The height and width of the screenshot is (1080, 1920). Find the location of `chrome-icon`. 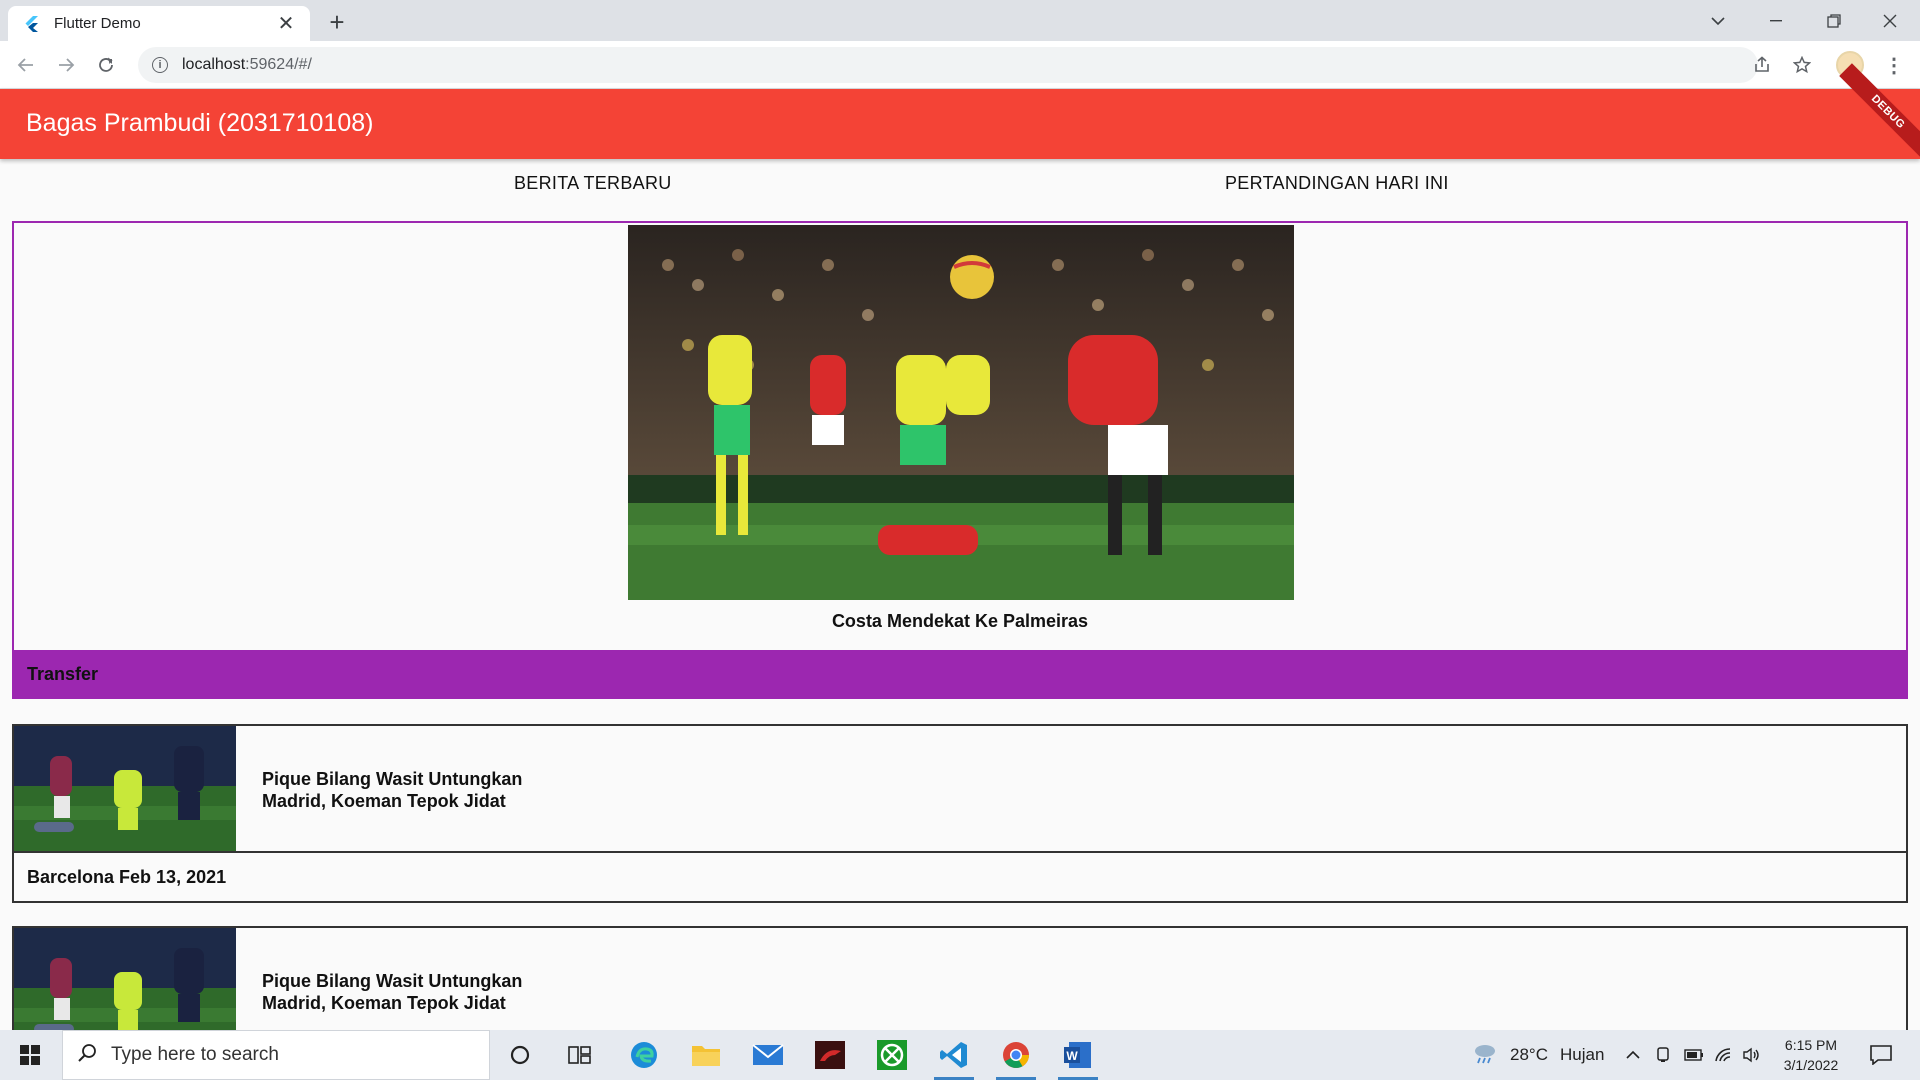

chrome-icon is located at coordinates (1016, 1057).